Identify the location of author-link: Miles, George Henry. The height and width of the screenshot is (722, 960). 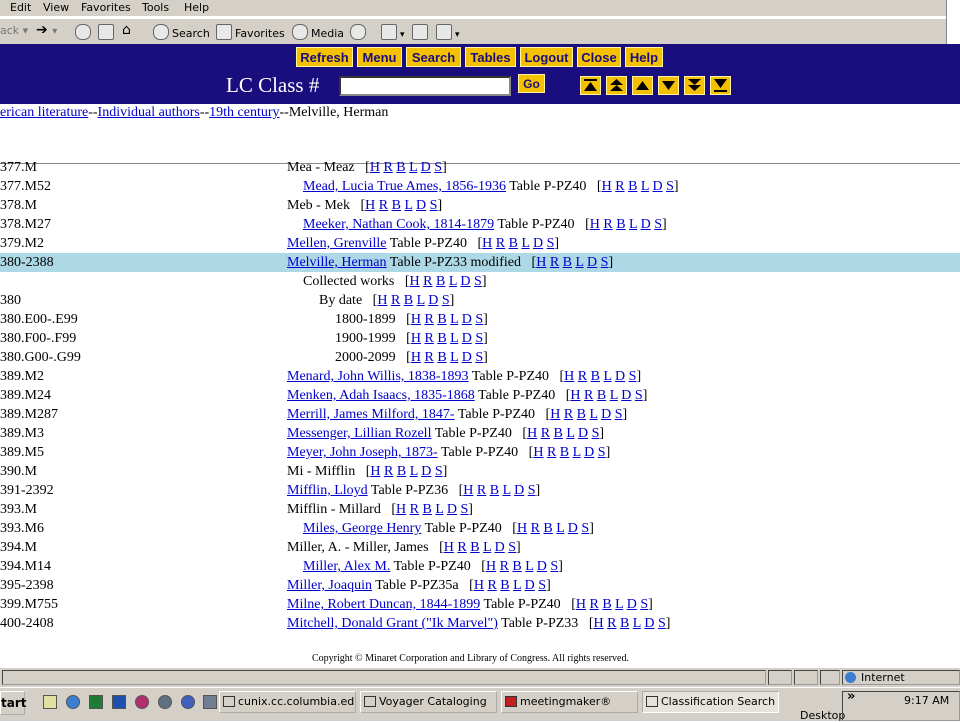
(362, 528).